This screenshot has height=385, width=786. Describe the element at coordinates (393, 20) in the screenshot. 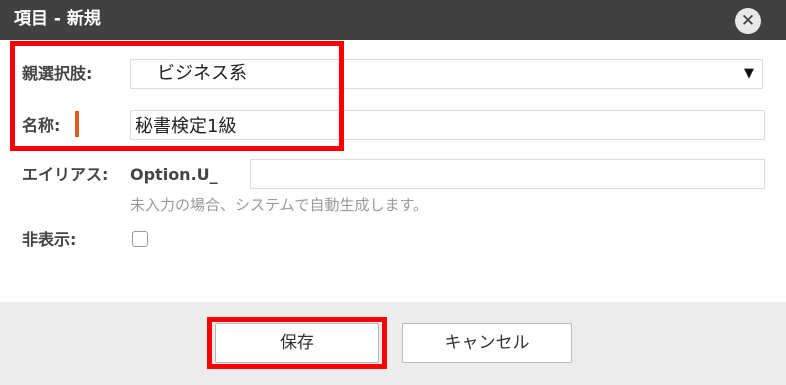

I see `dialog-titlebar: 項目 - 新規 ✕` at that location.